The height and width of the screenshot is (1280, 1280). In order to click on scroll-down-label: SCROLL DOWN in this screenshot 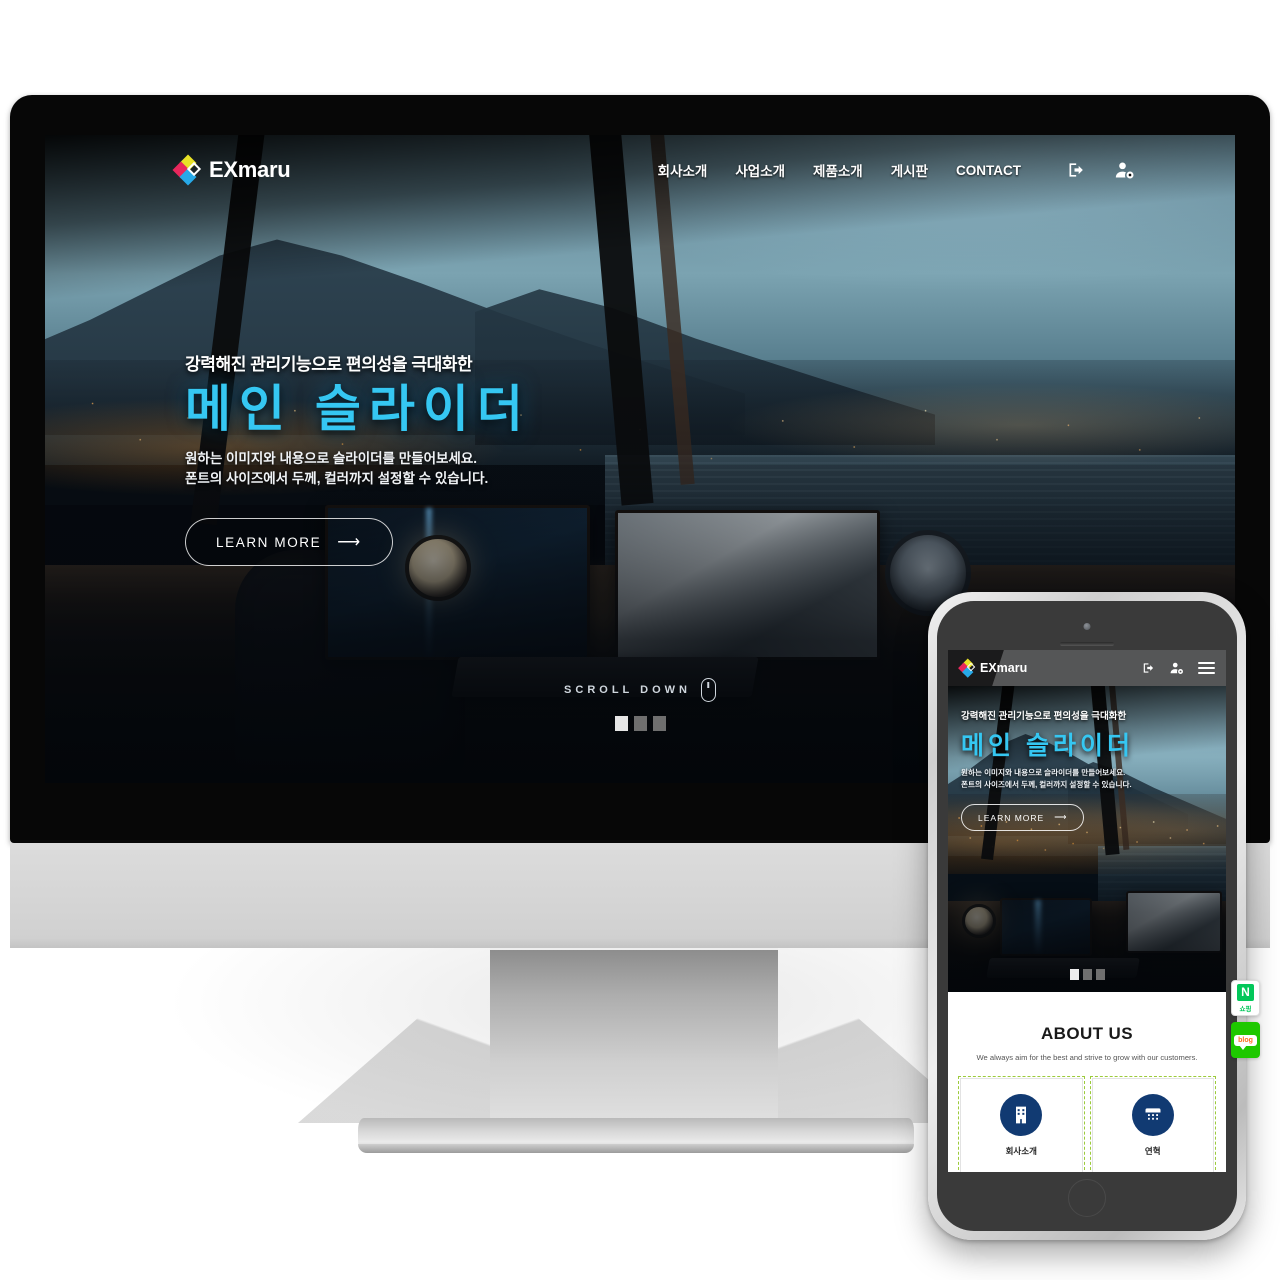, I will do `click(627, 690)`.